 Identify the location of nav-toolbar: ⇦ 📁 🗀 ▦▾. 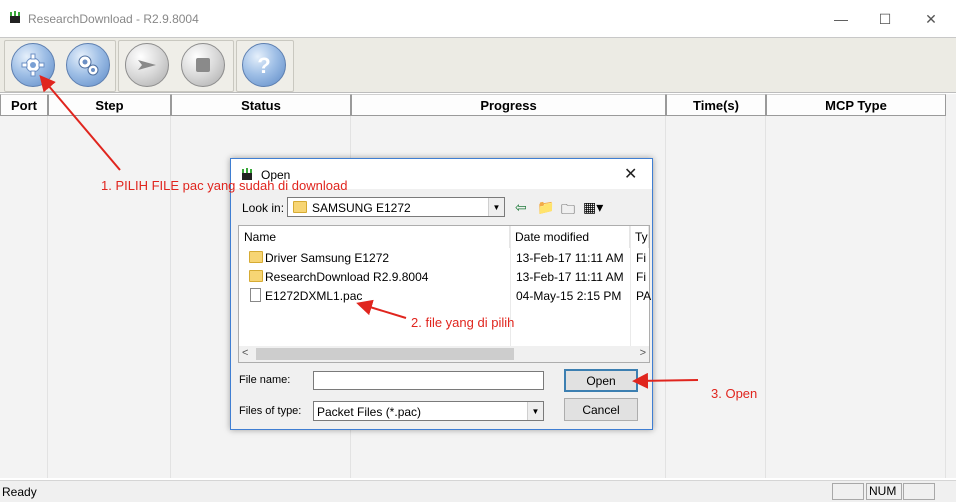
(563, 209).